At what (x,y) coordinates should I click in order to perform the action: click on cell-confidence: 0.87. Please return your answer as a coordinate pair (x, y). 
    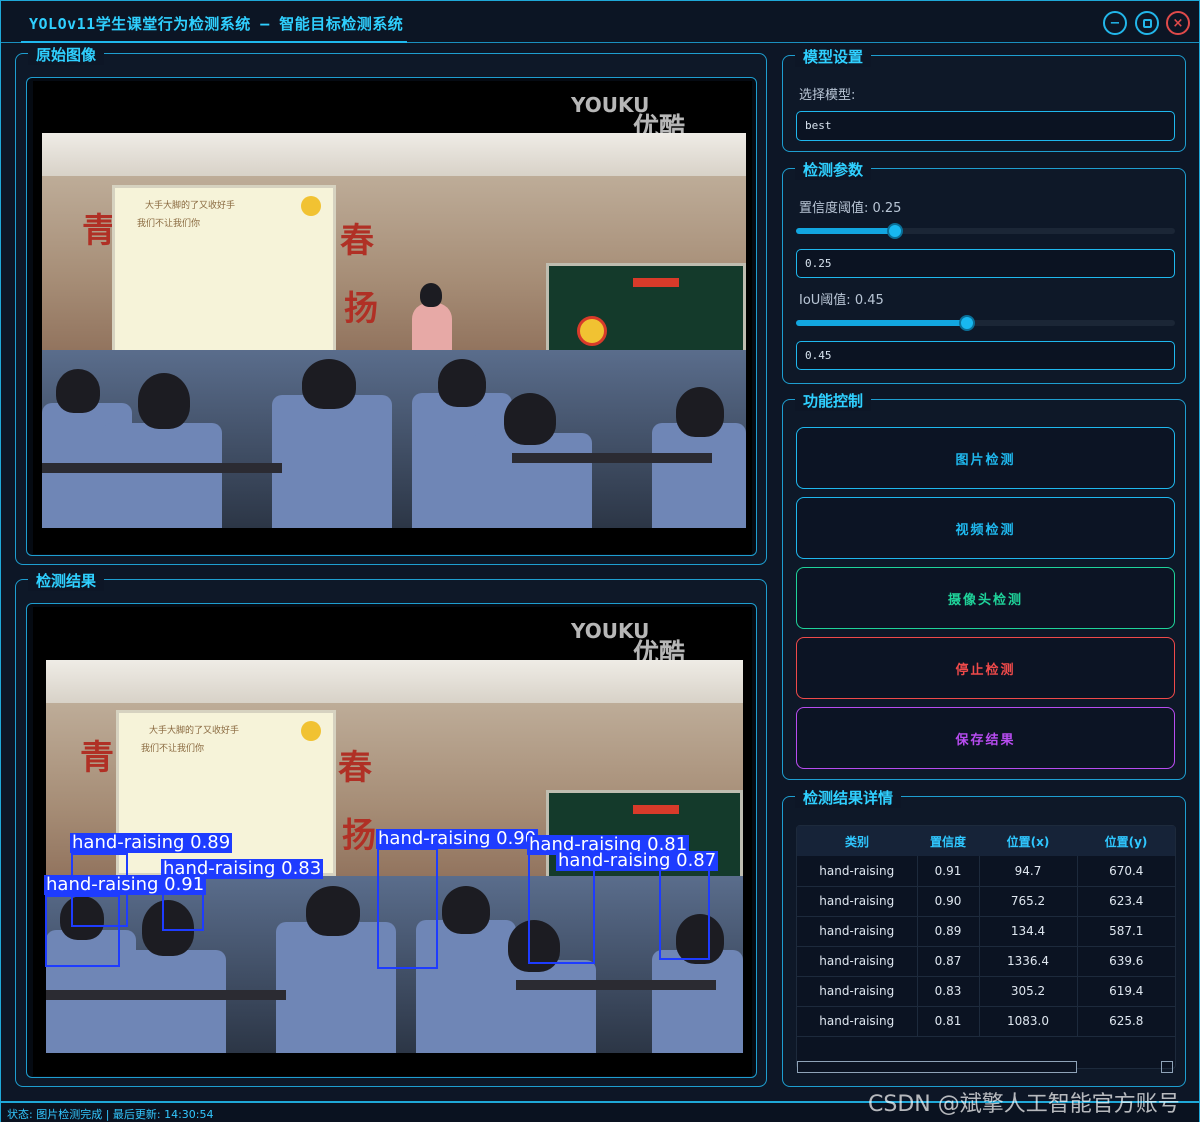
    Looking at the image, I should click on (948, 961).